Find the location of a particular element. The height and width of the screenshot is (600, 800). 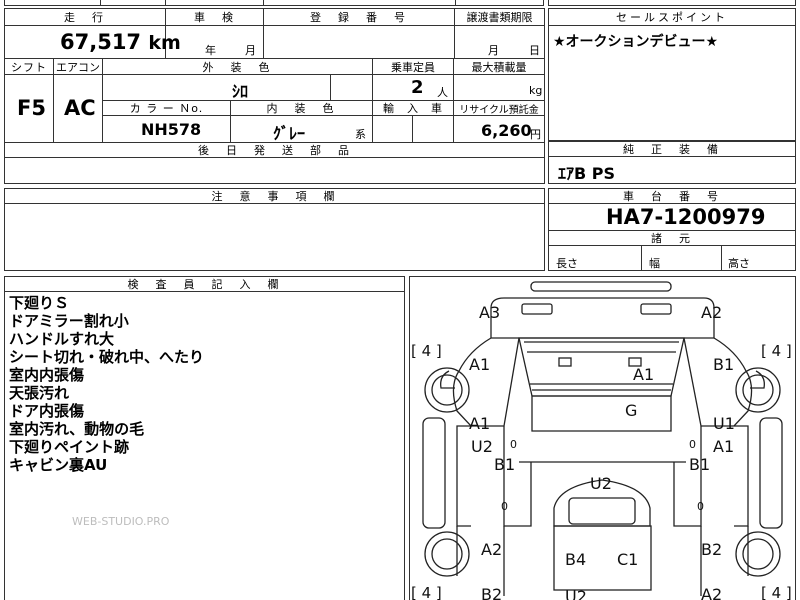

sales-point-text: ★オークションデビュー★ is located at coordinates (636, 42).